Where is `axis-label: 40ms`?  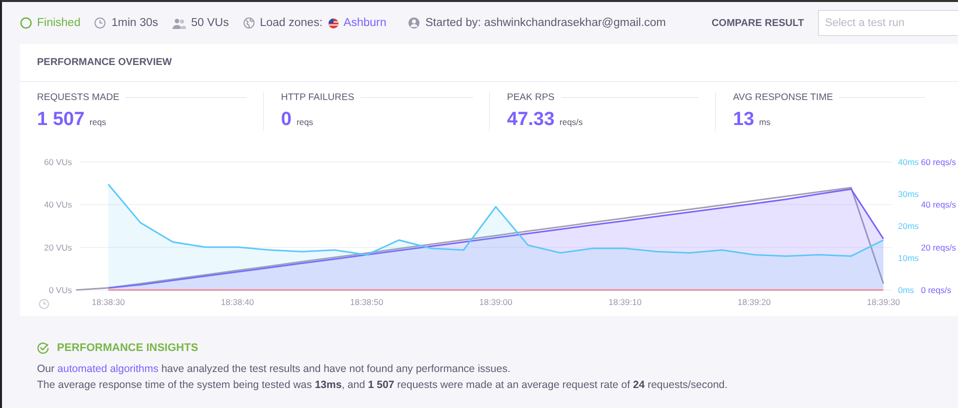 axis-label: 40ms is located at coordinates (908, 162).